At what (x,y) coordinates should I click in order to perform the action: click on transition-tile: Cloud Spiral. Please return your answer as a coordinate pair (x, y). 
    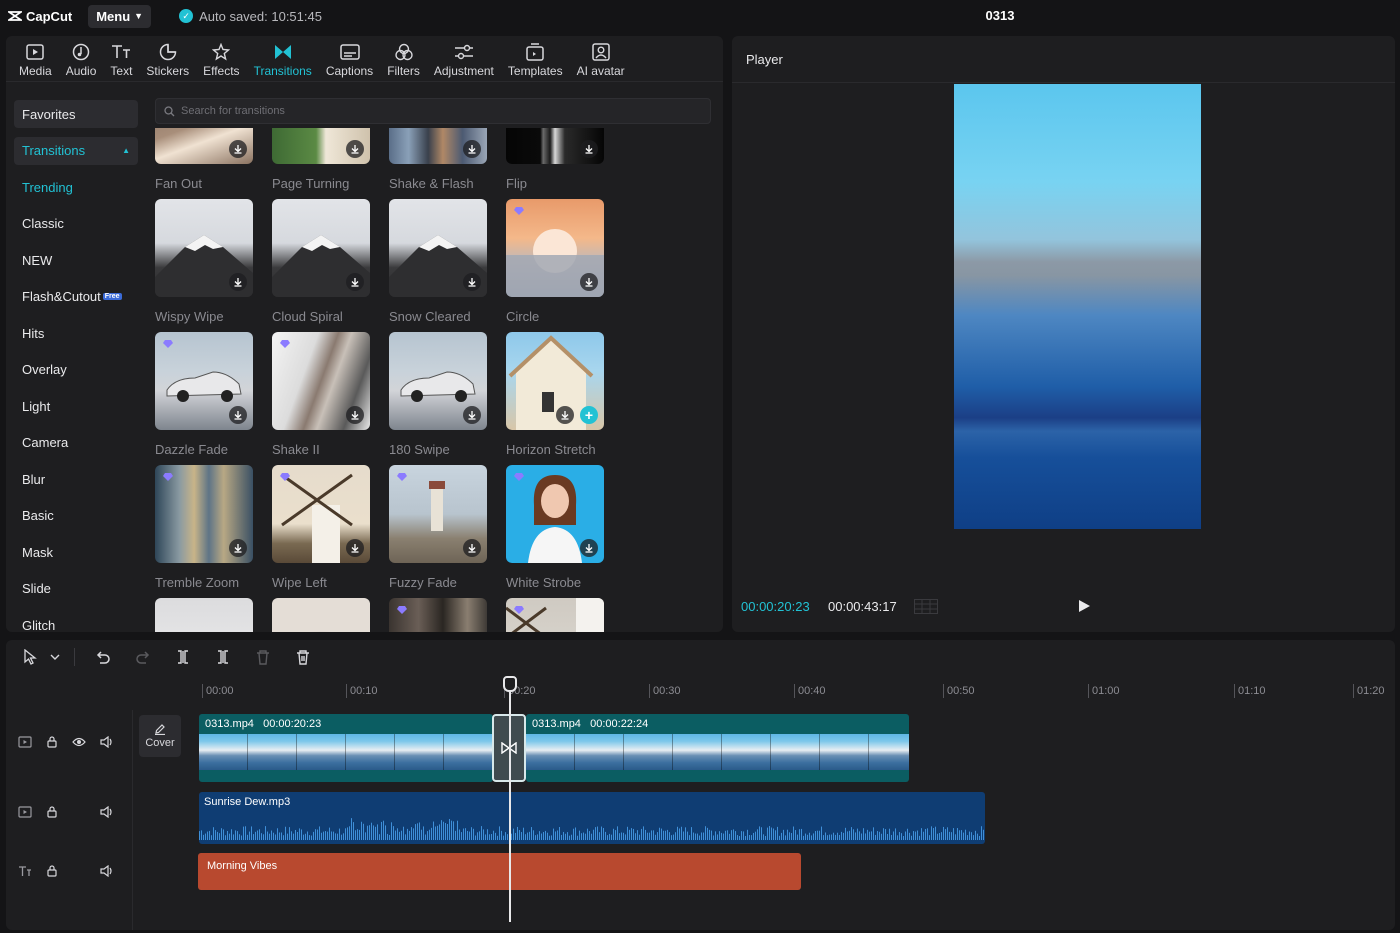
    Looking at the image, I should click on (321, 261).